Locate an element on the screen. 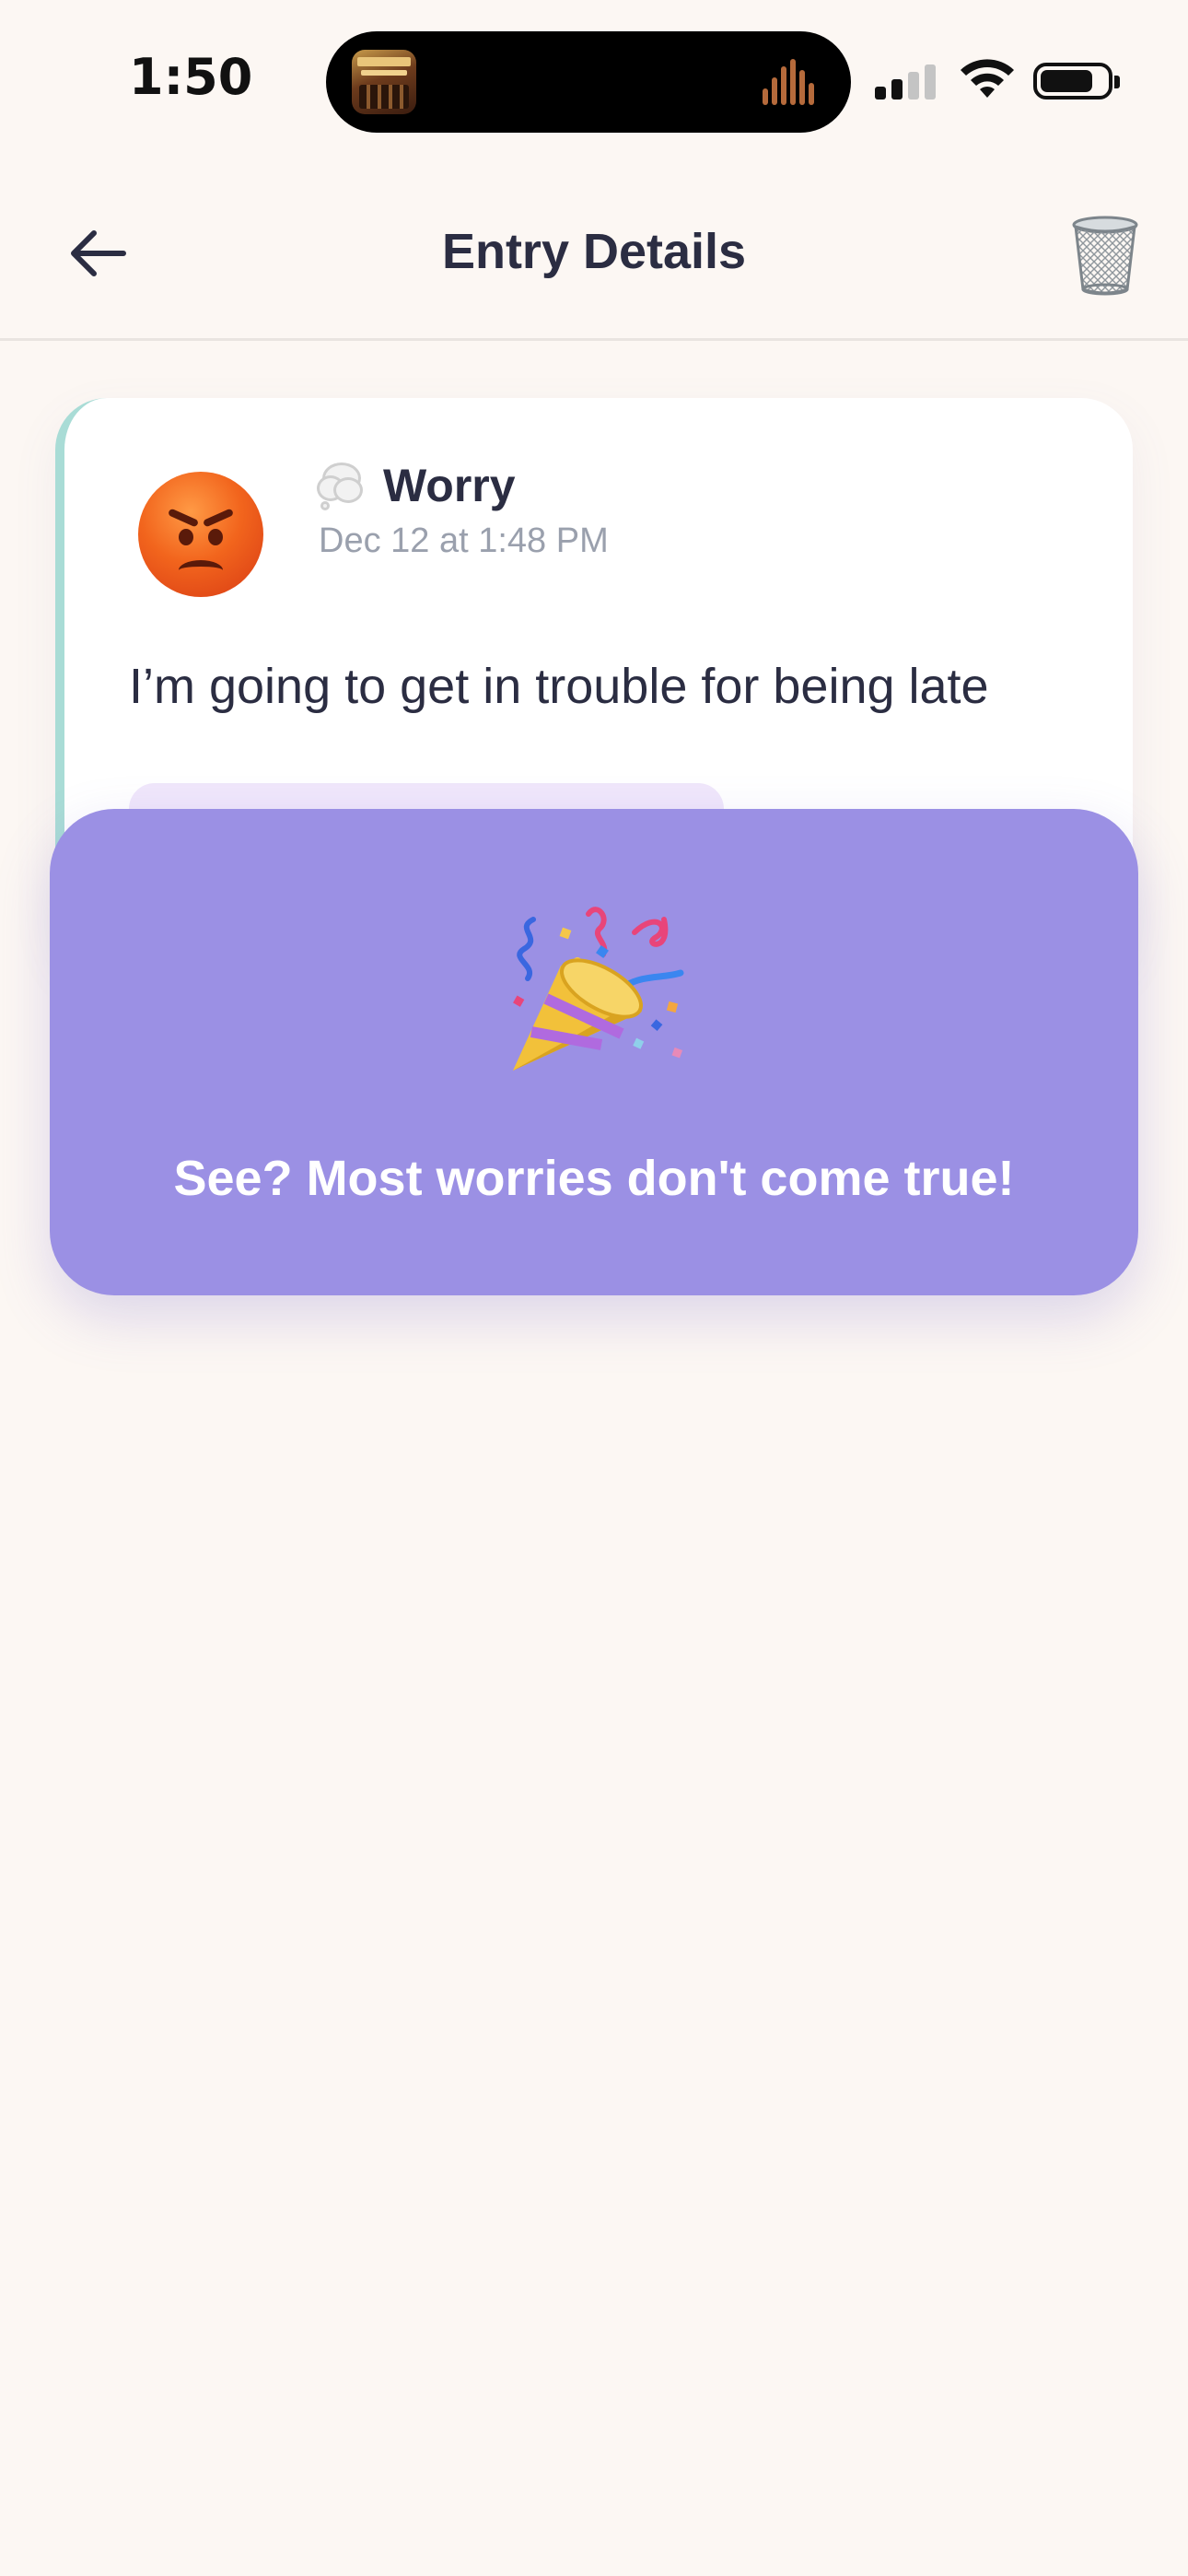 This screenshot has height=2576, width=1188. entry-timestamp: Dec 12 at 1:48 PM is located at coordinates (464, 540).